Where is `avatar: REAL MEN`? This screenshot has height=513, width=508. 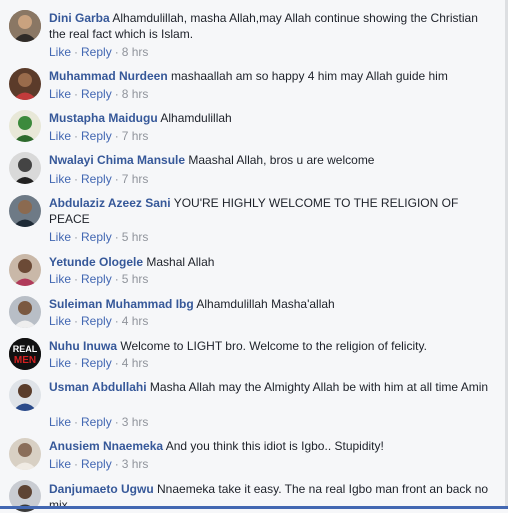 avatar: REAL MEN is located at coordinates (25, 354).